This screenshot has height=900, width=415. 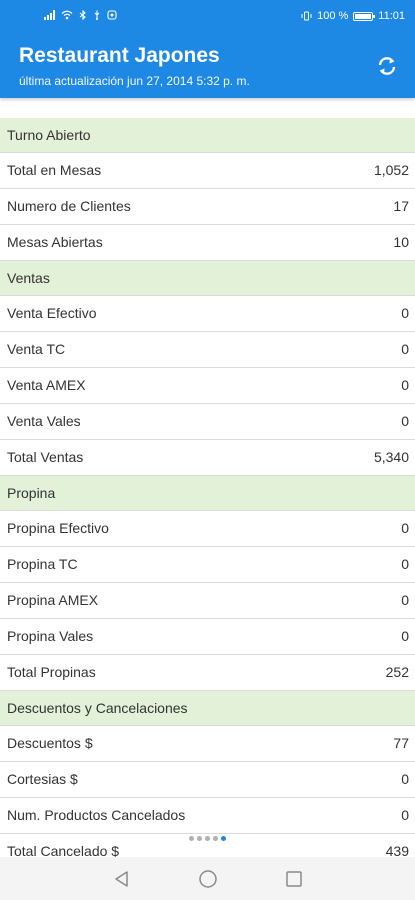 I want to click on list-item: Propina AMEX 0, so click(x=207, y=601).